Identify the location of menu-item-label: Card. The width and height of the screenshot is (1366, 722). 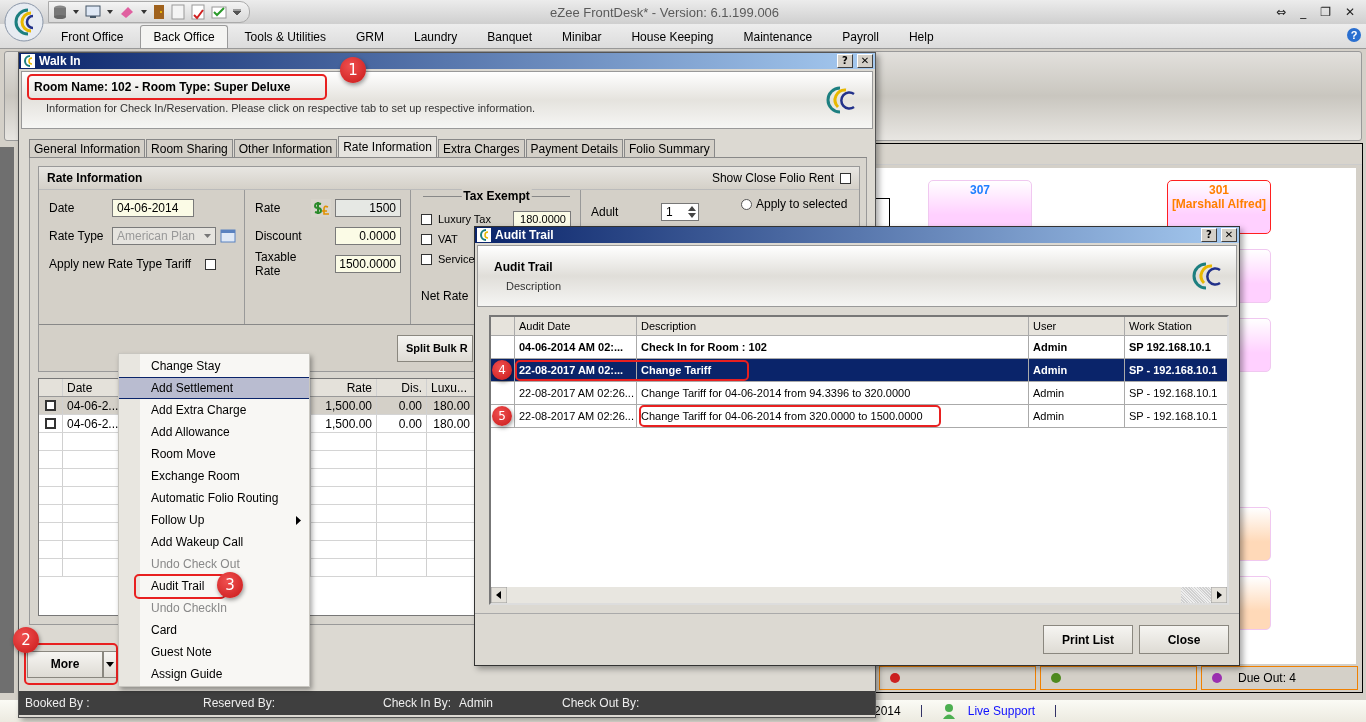
(164, 630).